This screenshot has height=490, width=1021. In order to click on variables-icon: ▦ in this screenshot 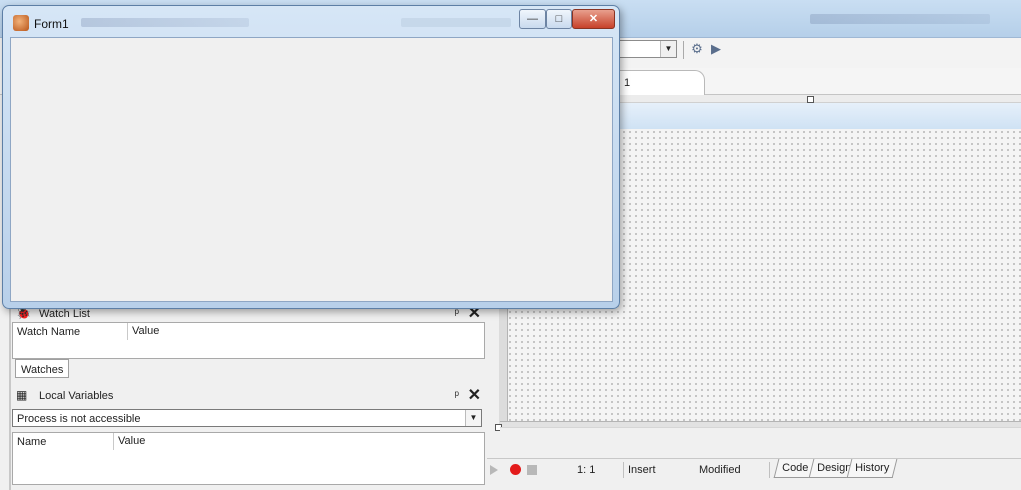, I will do `click(22, 395)`.